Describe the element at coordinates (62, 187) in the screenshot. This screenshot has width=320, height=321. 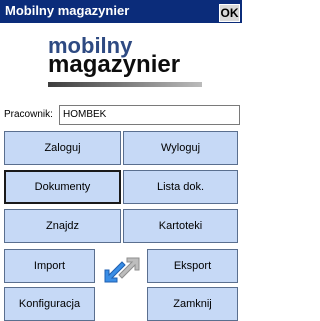
I see `documents-button: Dokumenty` at that location.